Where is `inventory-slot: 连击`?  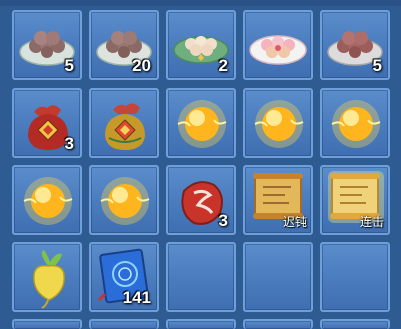 inventory-slot: 连击 is located at coordinates (355, 200).